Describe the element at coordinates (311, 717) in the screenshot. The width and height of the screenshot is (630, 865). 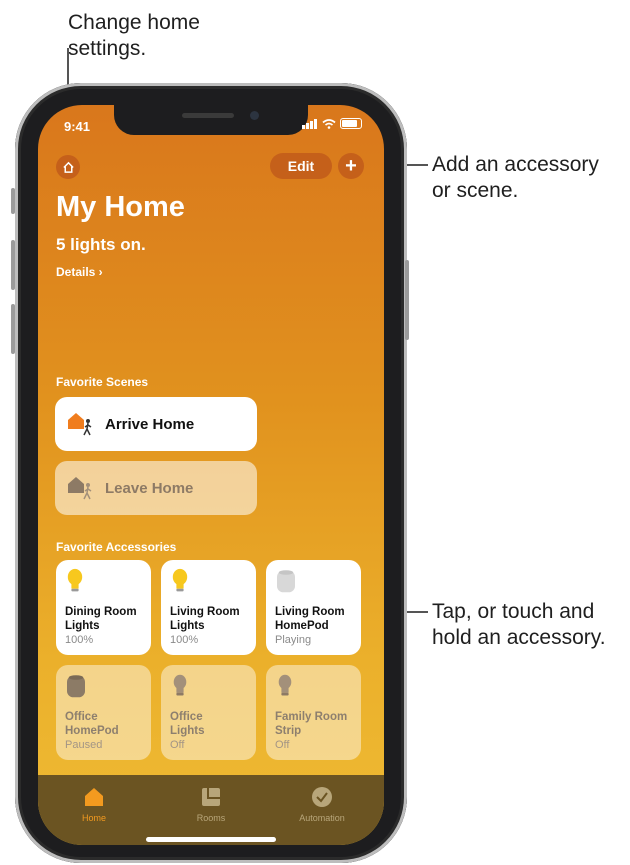
I see `accessory-name: Family Room` at that location.